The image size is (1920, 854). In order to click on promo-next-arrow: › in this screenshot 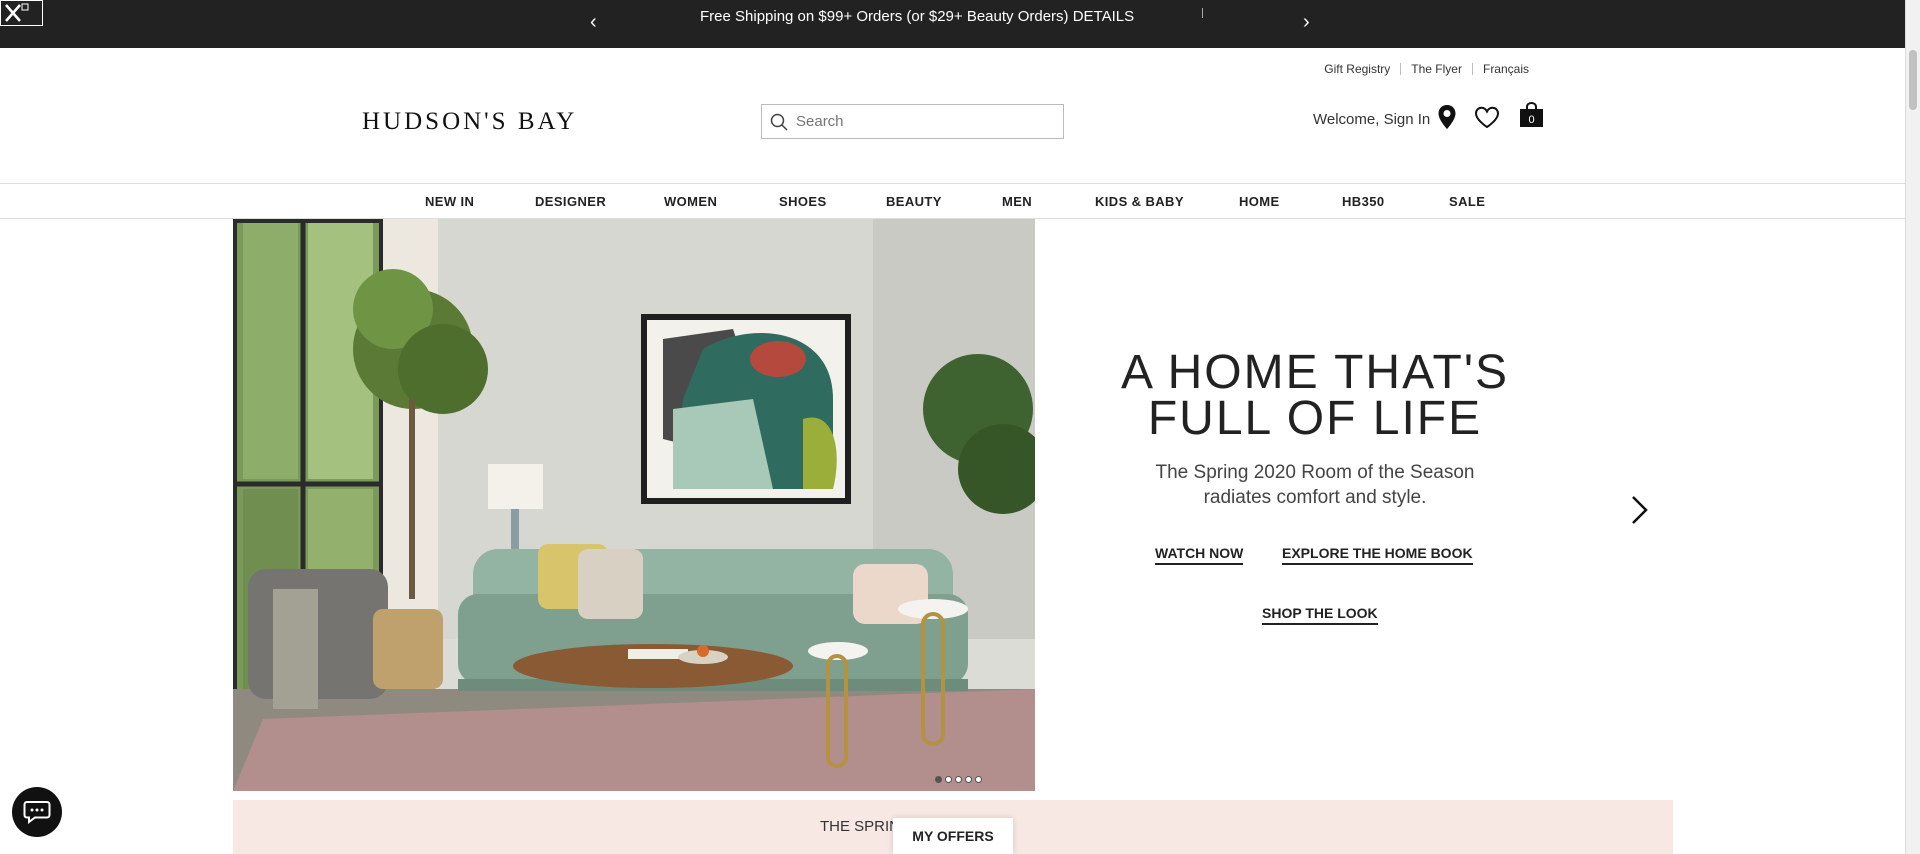, I will do `click(1306, 22)`.